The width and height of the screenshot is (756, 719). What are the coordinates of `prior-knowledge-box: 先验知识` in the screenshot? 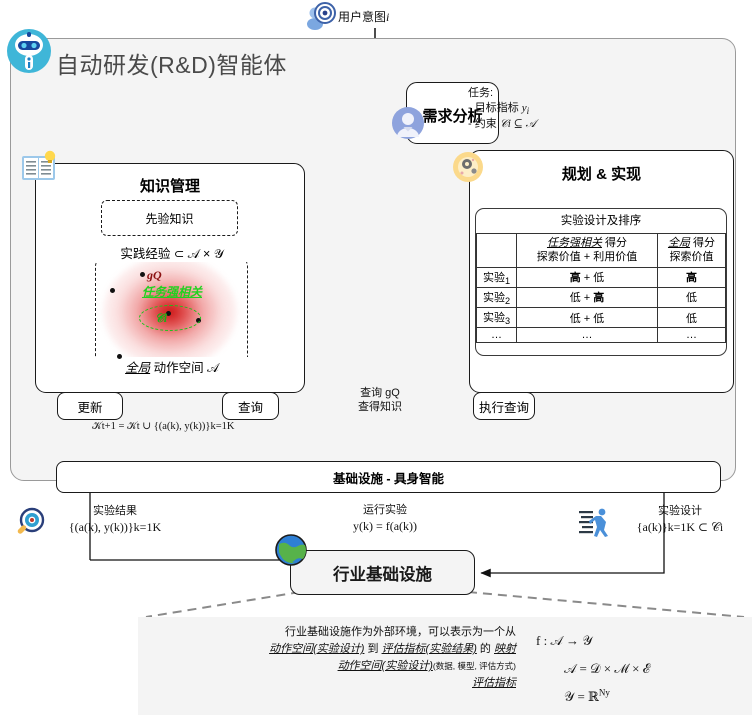 It's located at (169, 218).